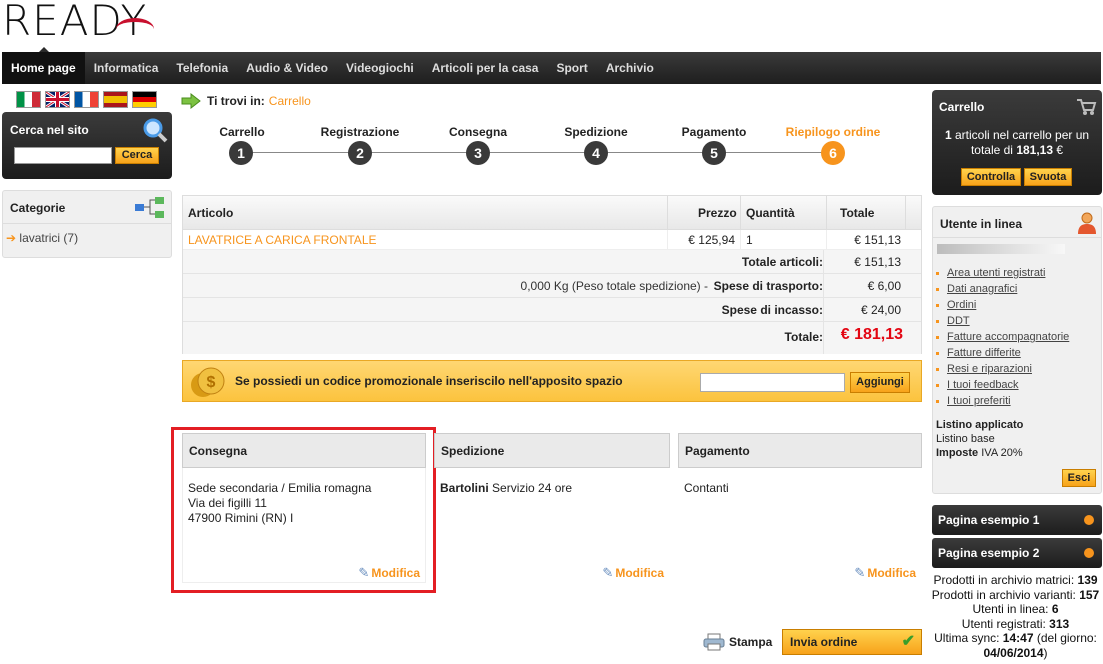  What do you see at coordinates (1059, 623) in the screenshot?
I see `stat-value-registrati: 313` at bounding box center [1059, 623].